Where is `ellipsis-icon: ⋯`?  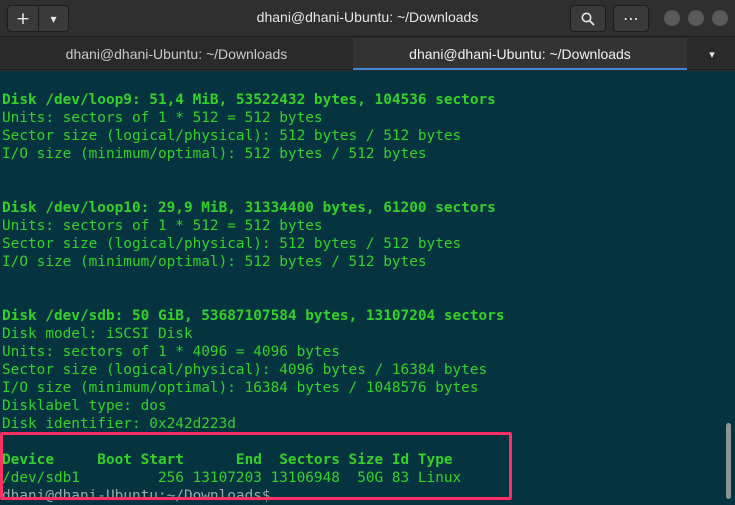 ellipsis-icon: ⋯ is located at coordinates (631, 18).